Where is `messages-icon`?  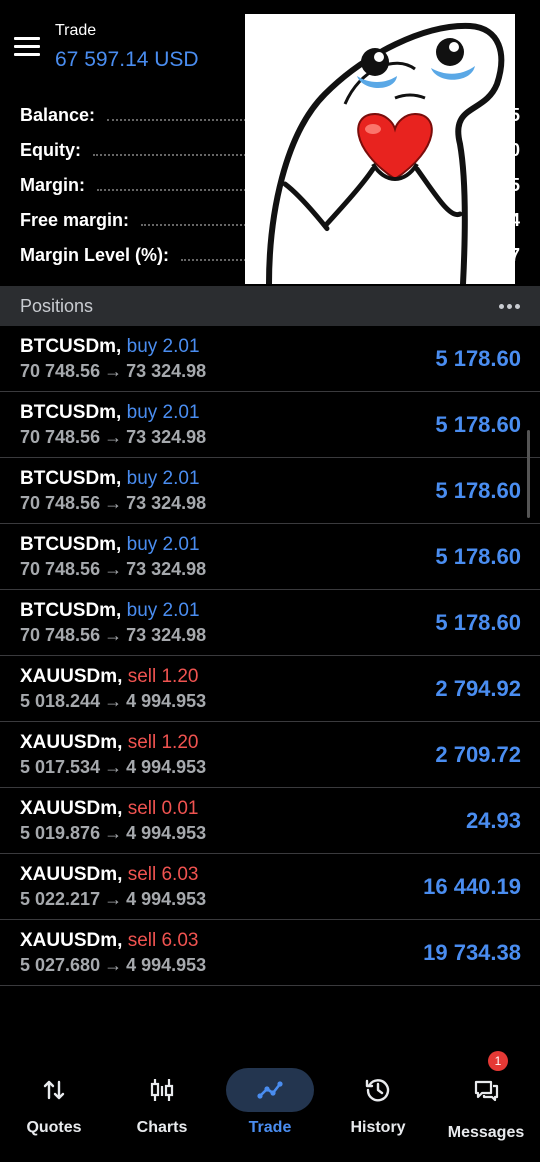
messages-icon is located at coordinates (486, 1091).